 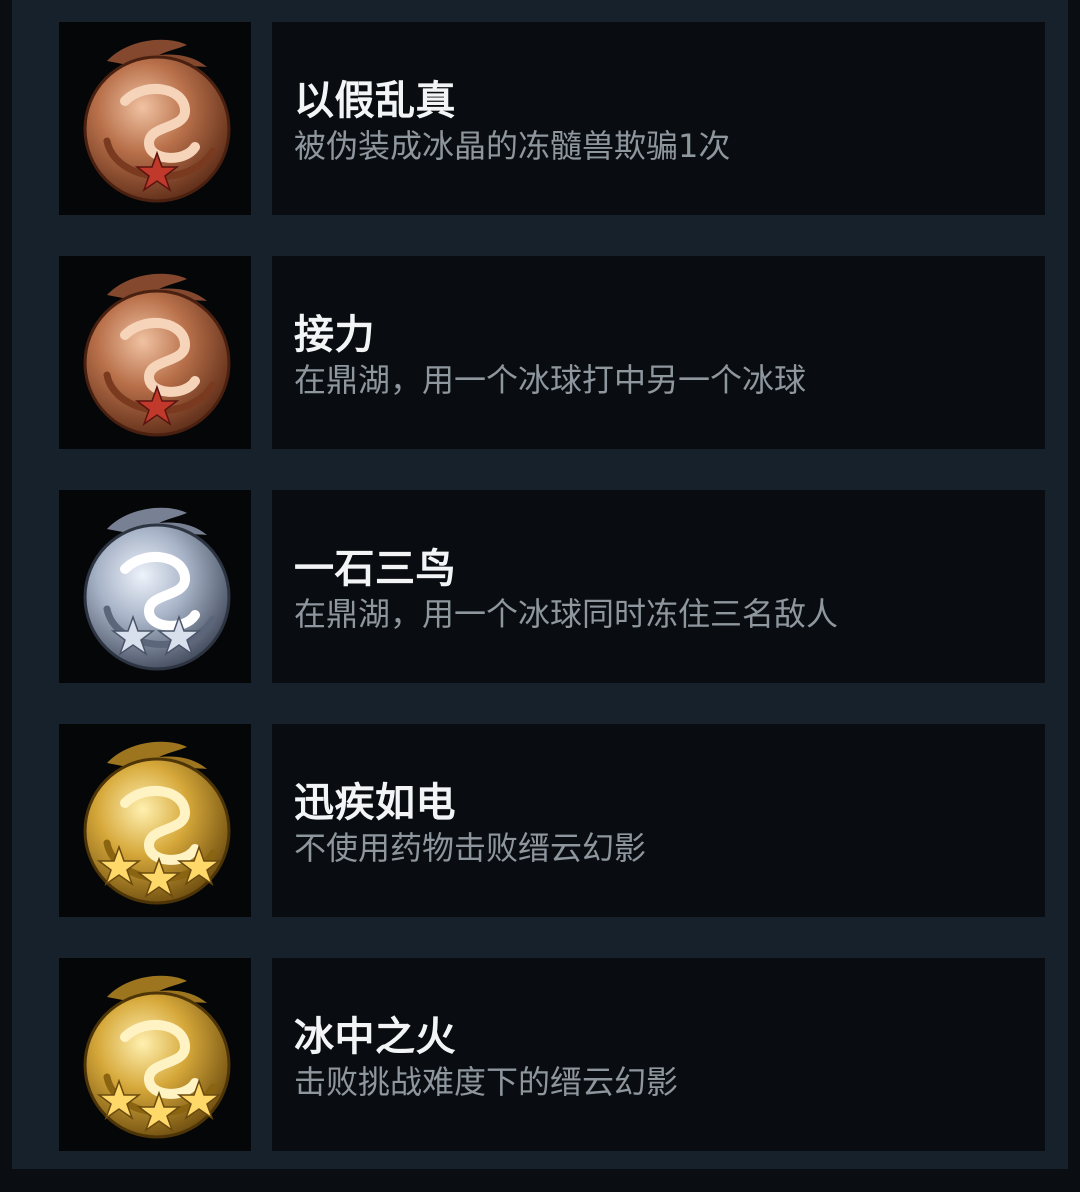 I want to click on silver-dragon-medal-icon, so click(x=157, y=588).